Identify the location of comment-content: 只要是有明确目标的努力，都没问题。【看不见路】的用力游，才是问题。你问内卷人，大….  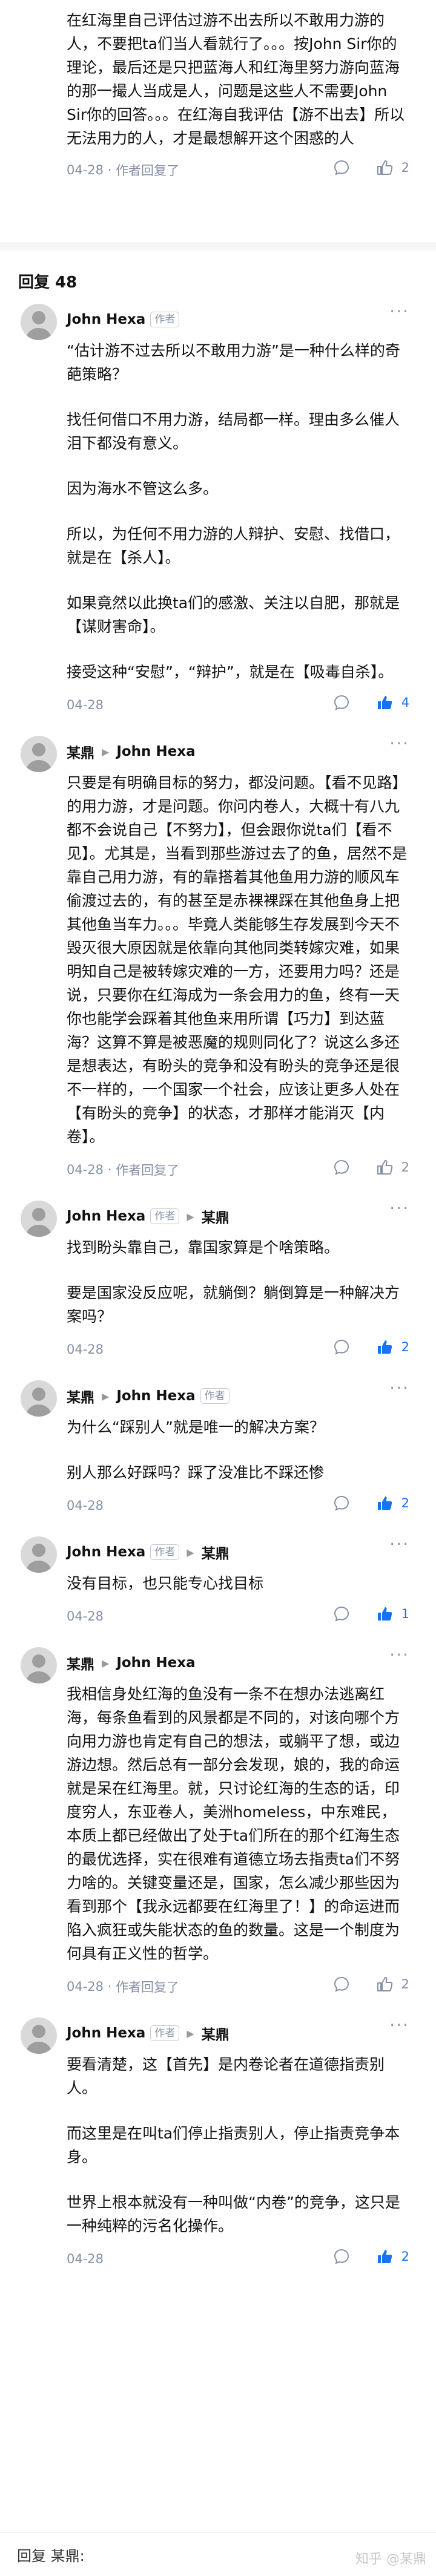
(238, 960).